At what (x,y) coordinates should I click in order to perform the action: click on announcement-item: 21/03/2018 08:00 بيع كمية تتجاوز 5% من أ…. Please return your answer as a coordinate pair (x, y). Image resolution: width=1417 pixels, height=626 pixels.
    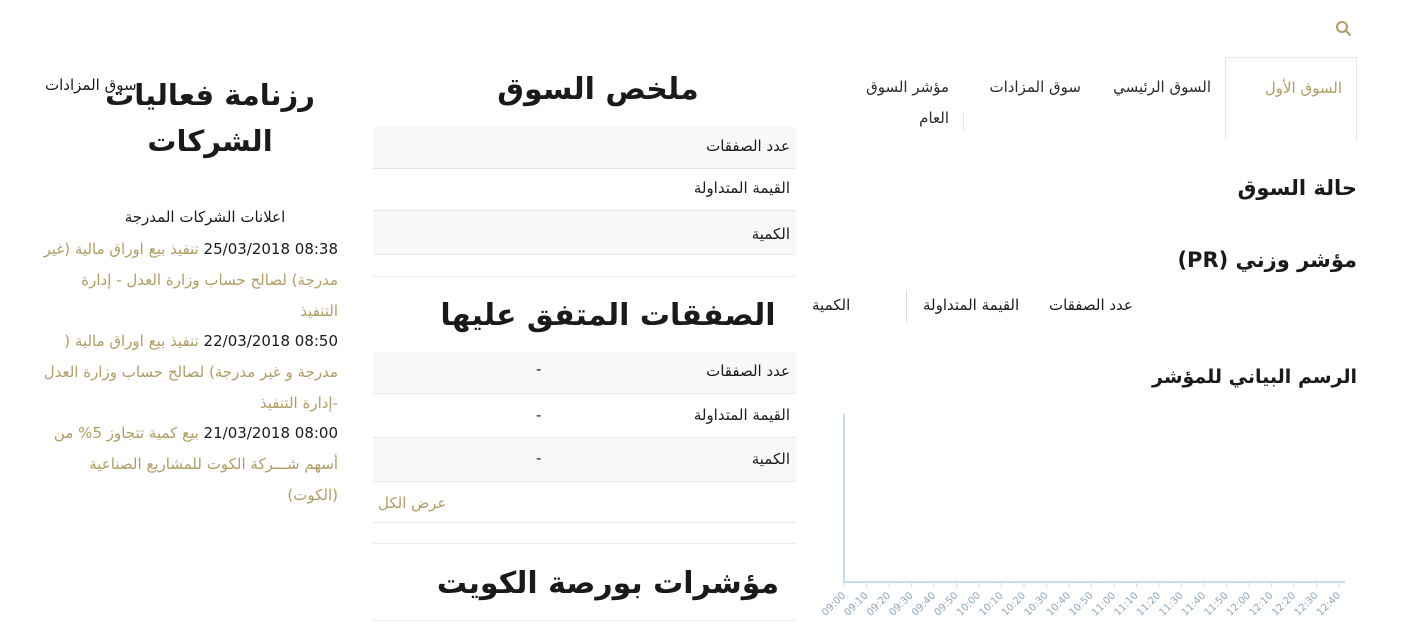
    Looking at the image, I should click on (189, 464).